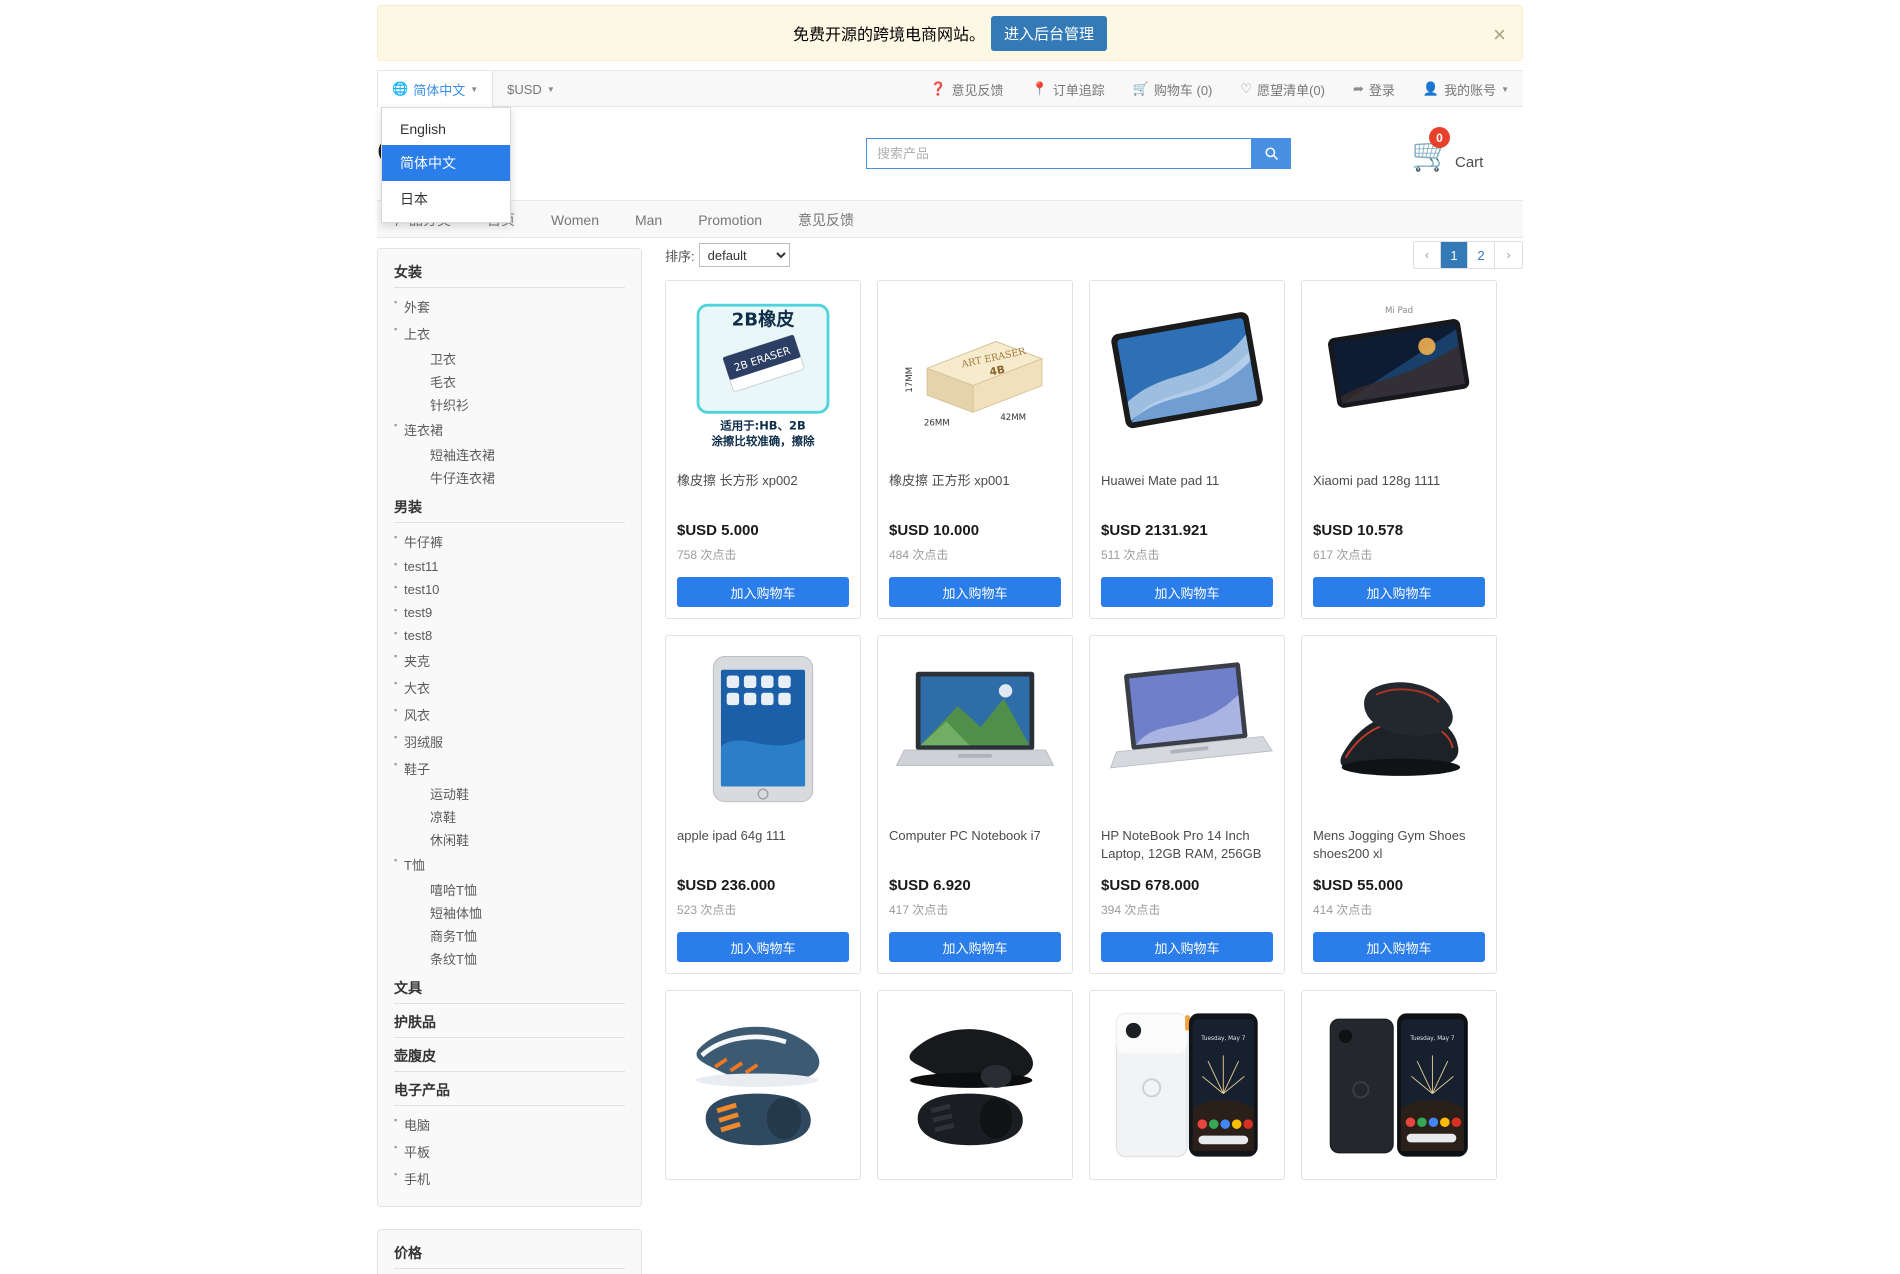 The height and width of the screenshot is (1274, 1900). Describe the element at coordinates (509, 935) in the screenshot. I see `category-item: 商务T恤` at that location.